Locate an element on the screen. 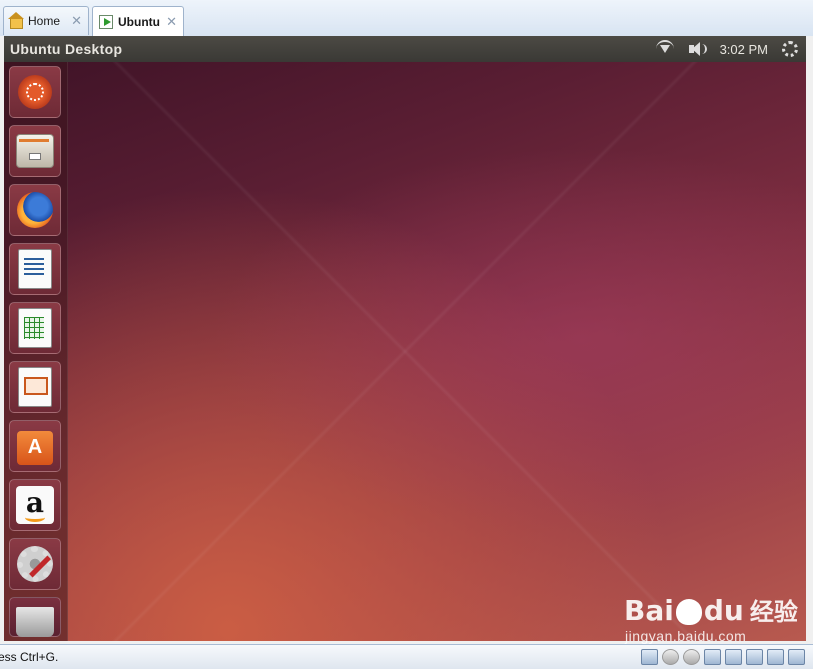 The image size is (813, 669). home-icon is located at coordinates (16, 20).